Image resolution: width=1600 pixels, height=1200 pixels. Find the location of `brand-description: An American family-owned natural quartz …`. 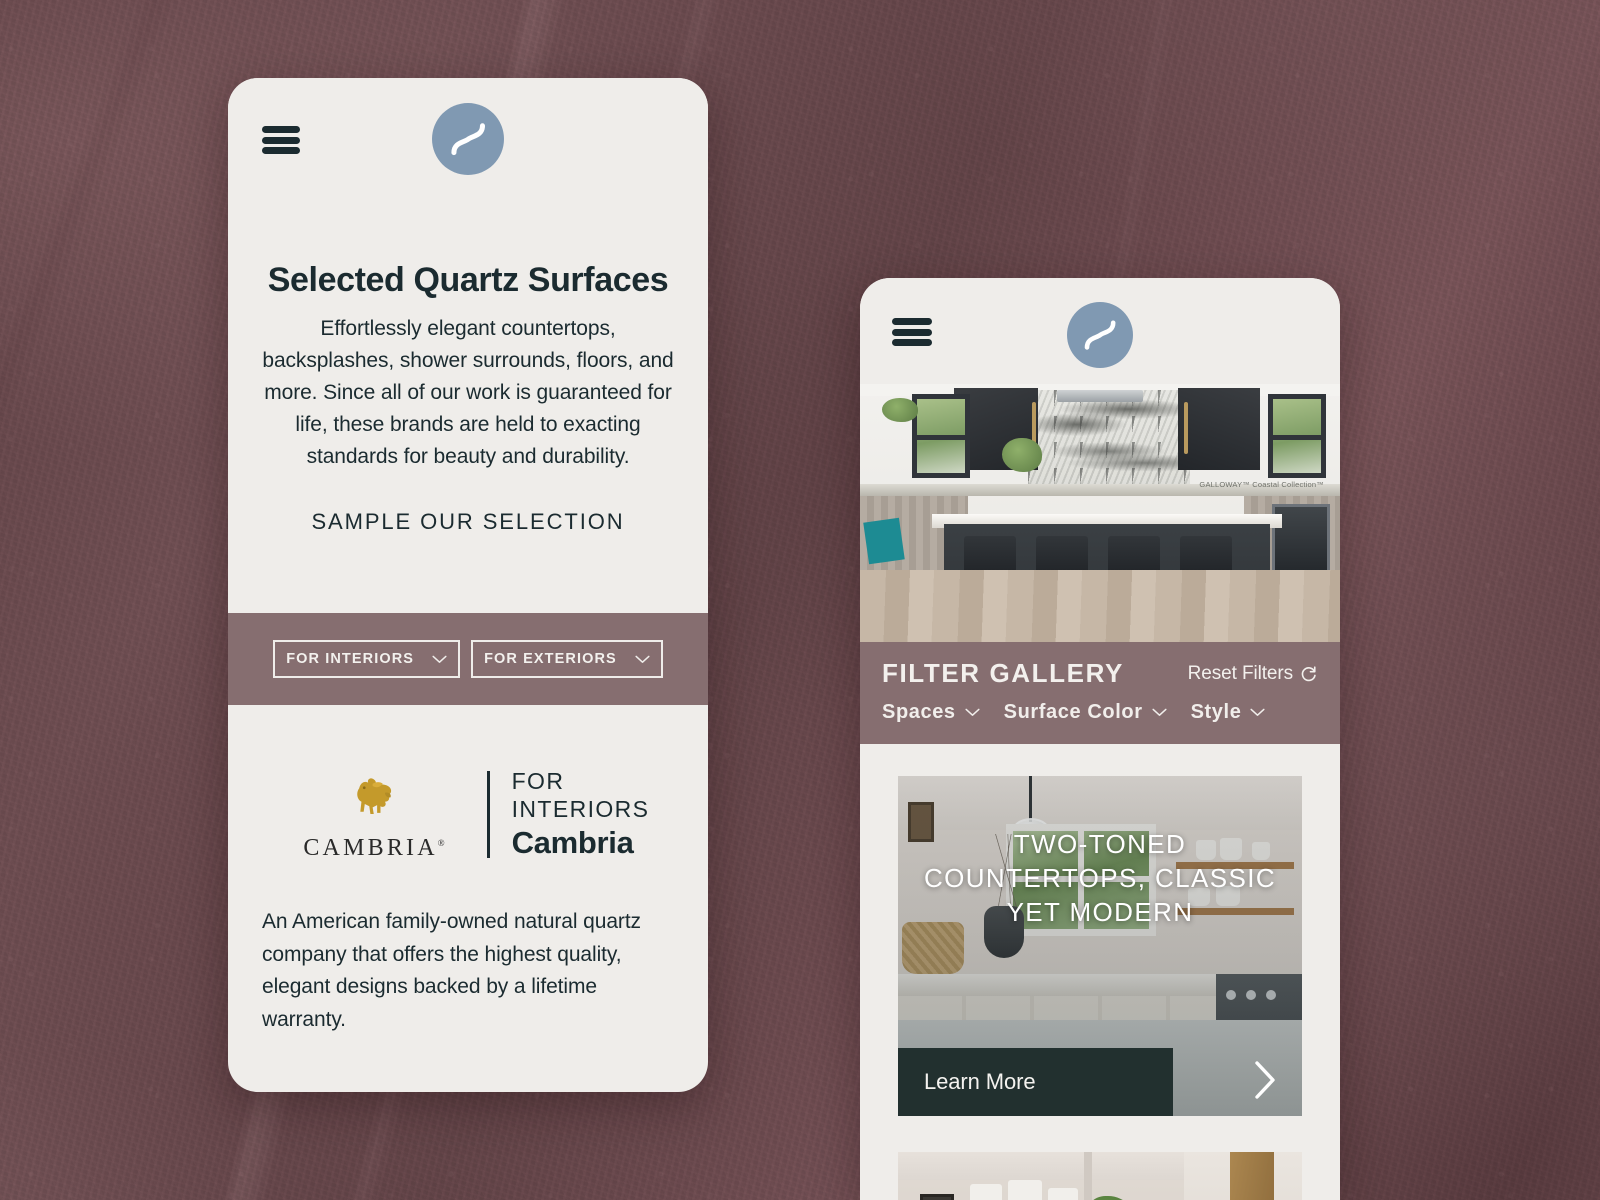

brand-description: An American family-owned natural quartz … is located at coordinates (451, 970).